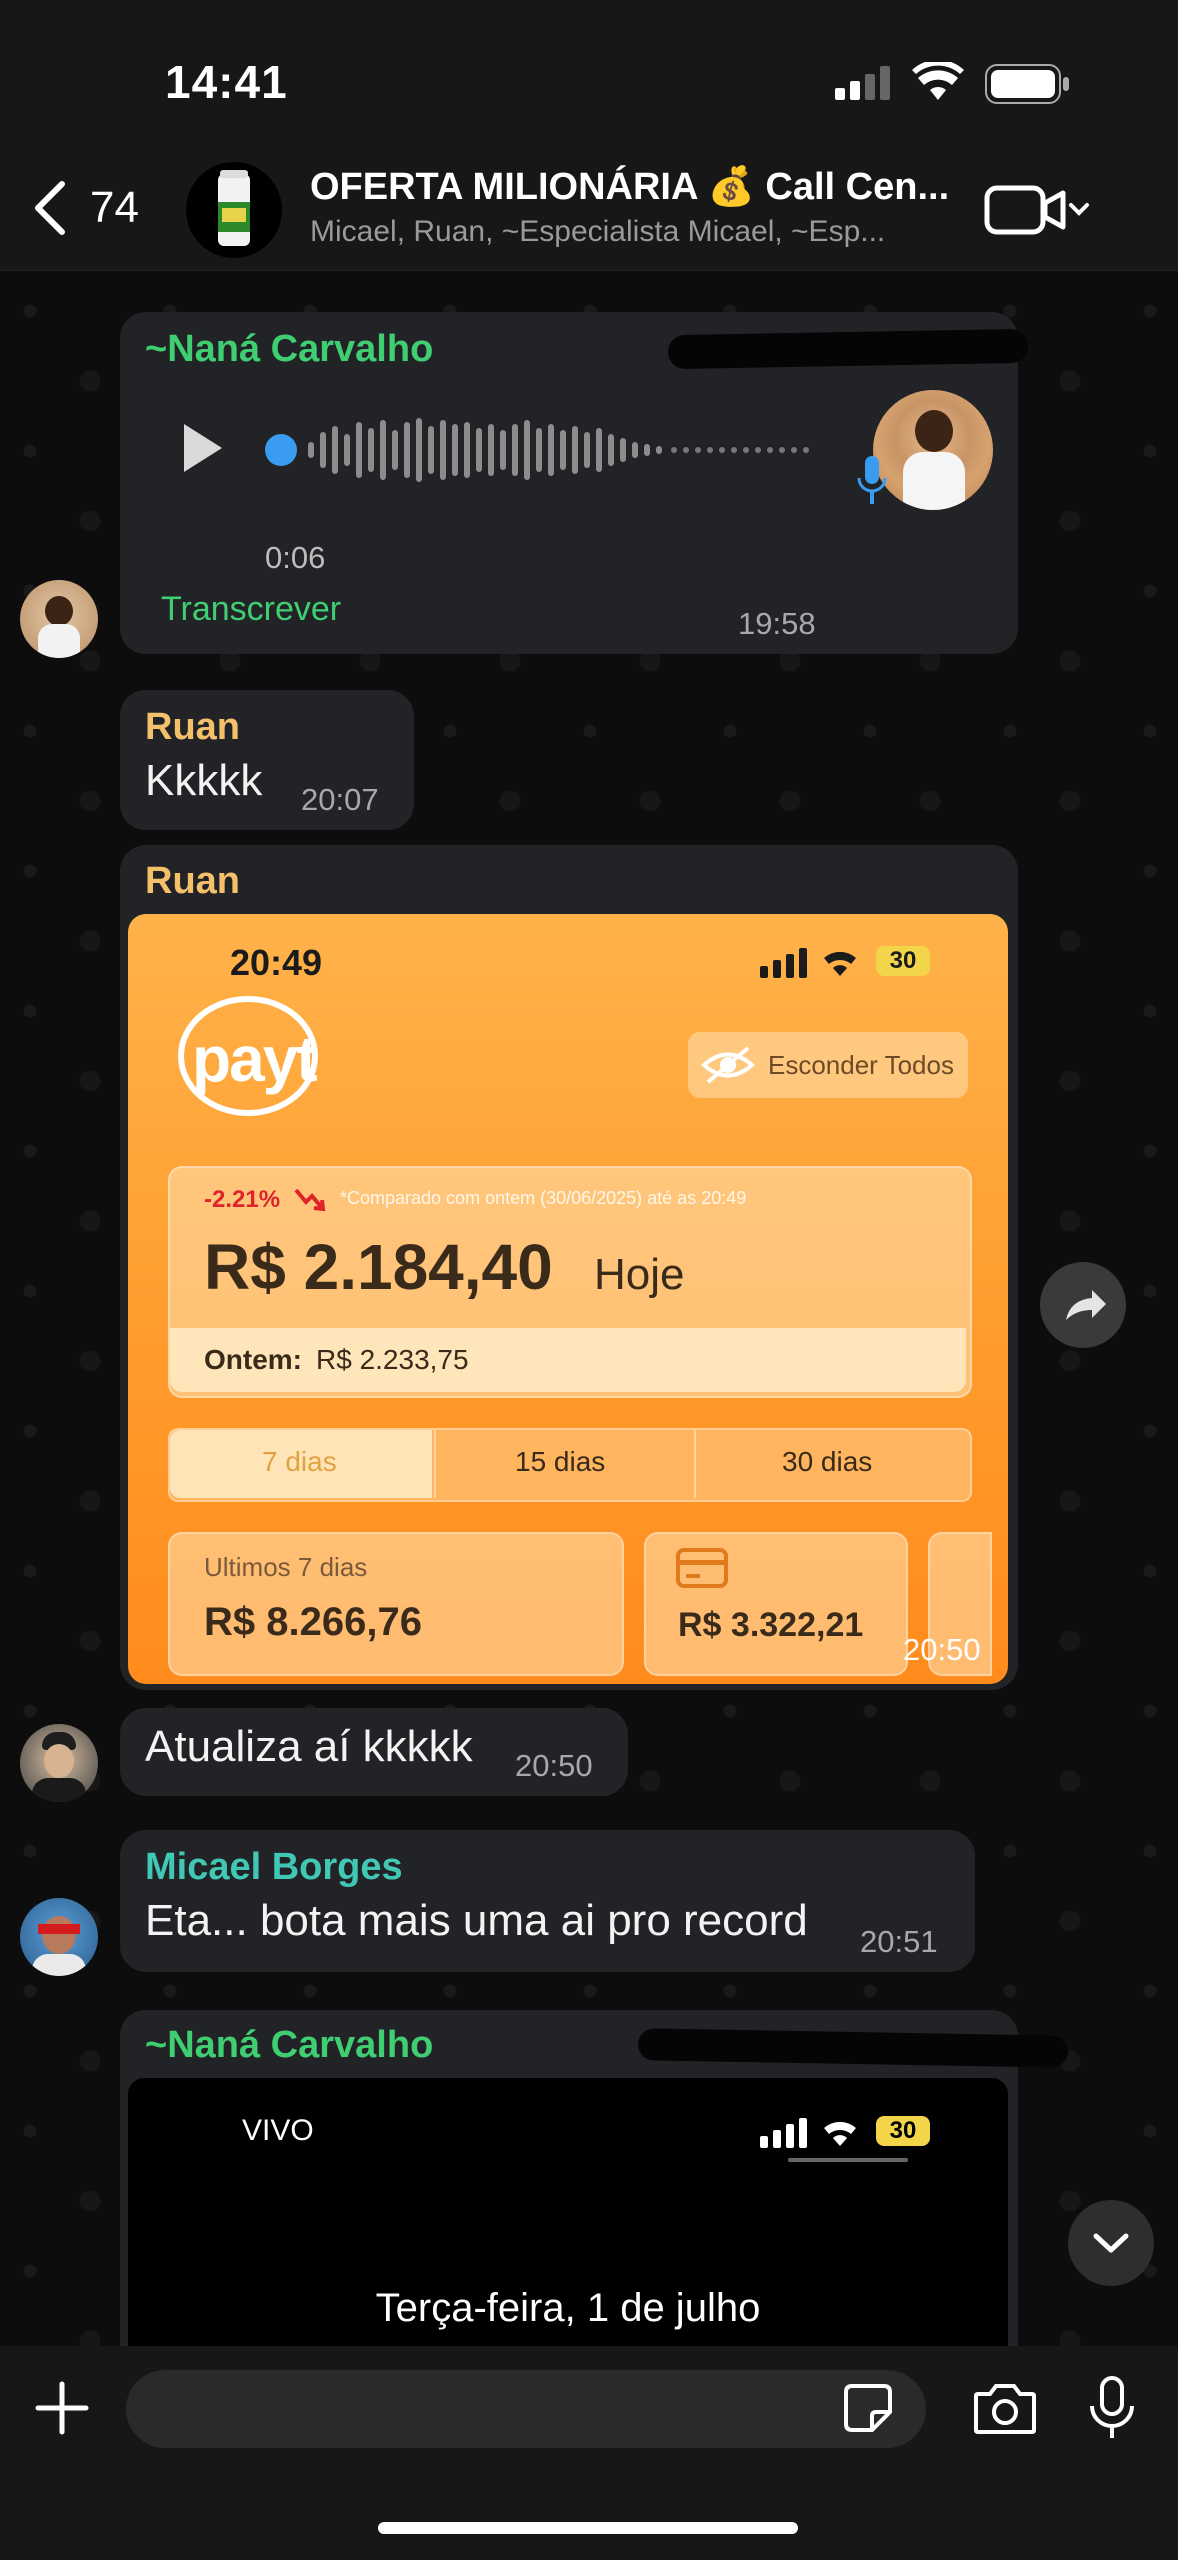  I want to click on message-time: 20:07, so click(340, 799).